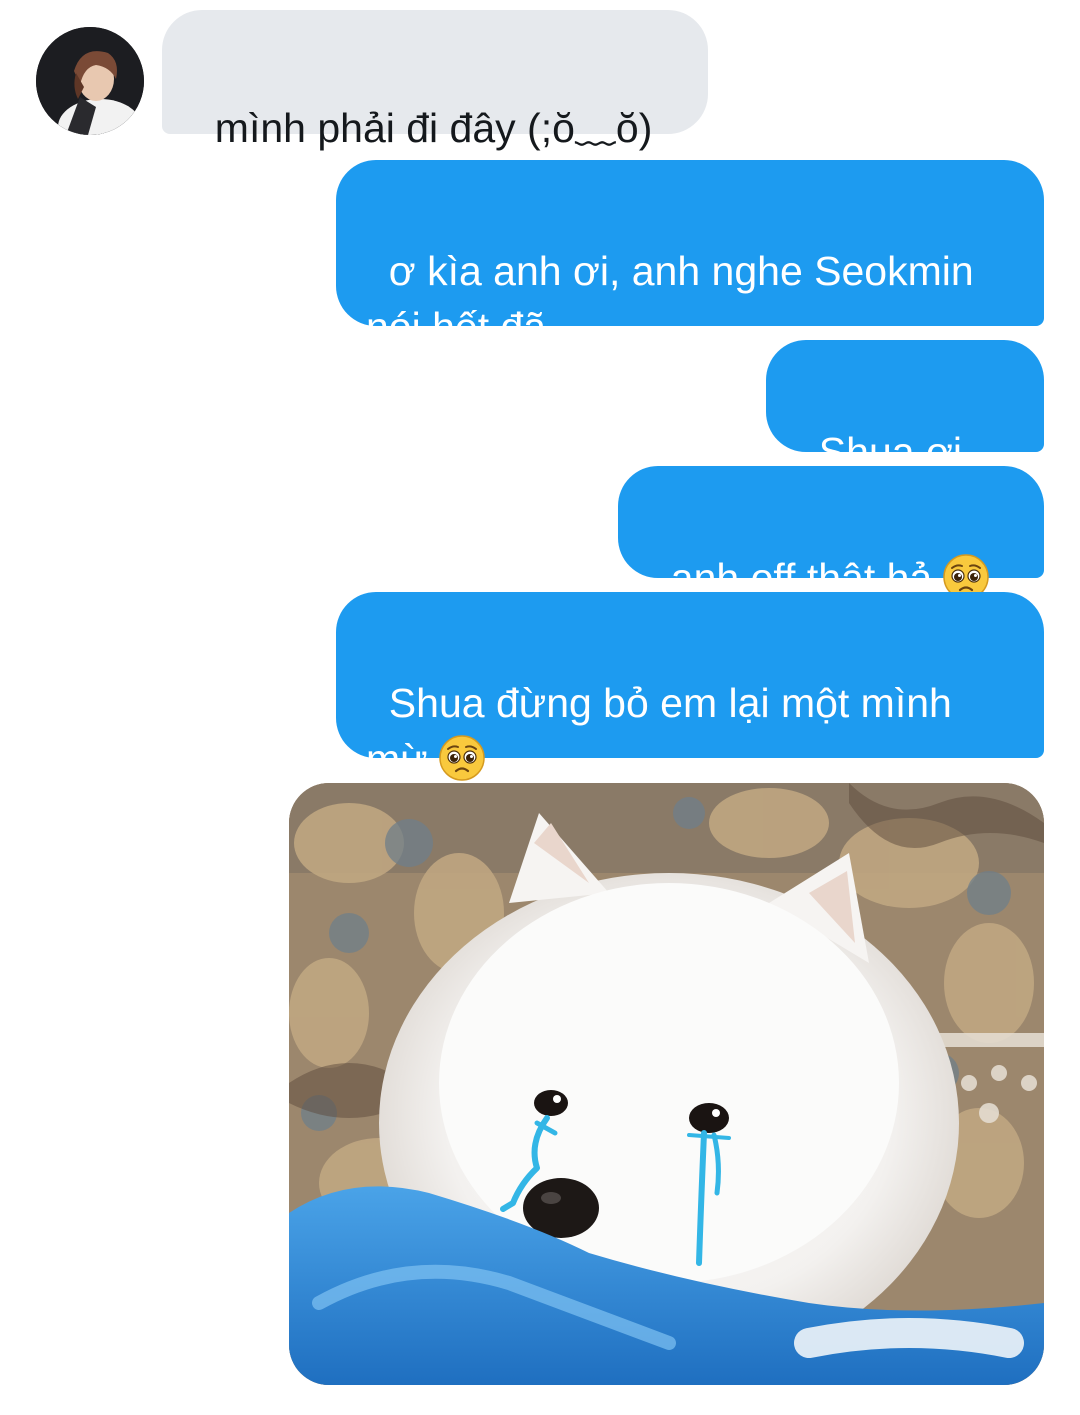  What do you see at coordinates (461, 758) in the screenshot?
I see `pleading-face-emoji` at bounding box center [461, 758].